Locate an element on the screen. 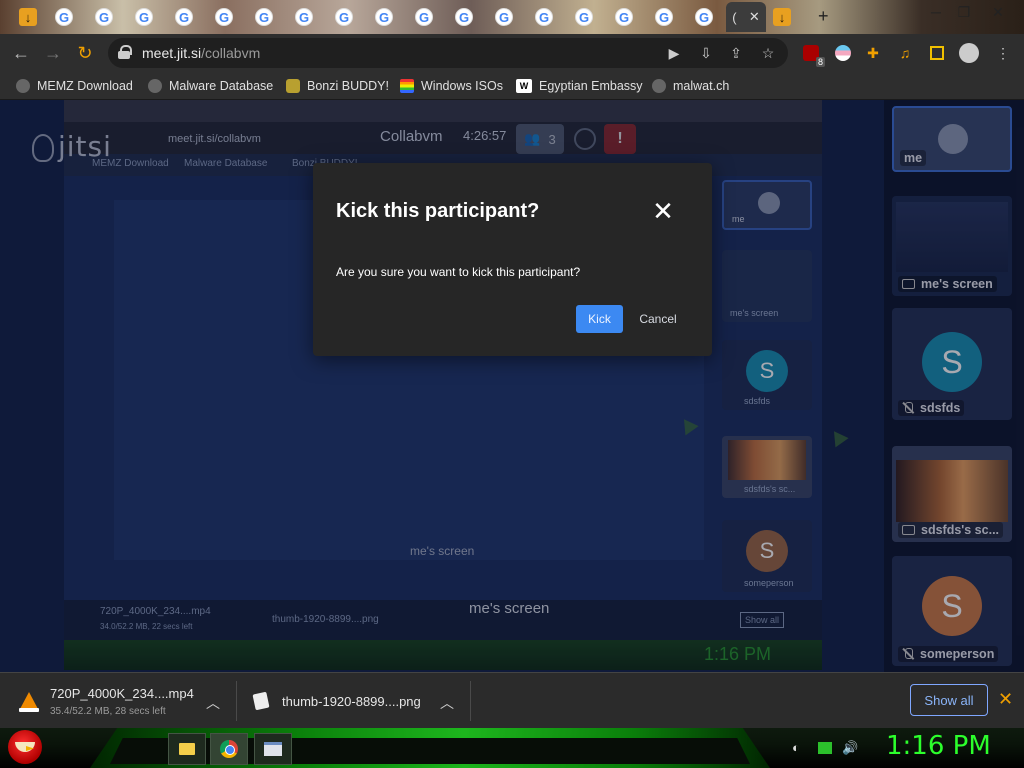  download-site-icon: ↓ is located at coordinates (782, 17).